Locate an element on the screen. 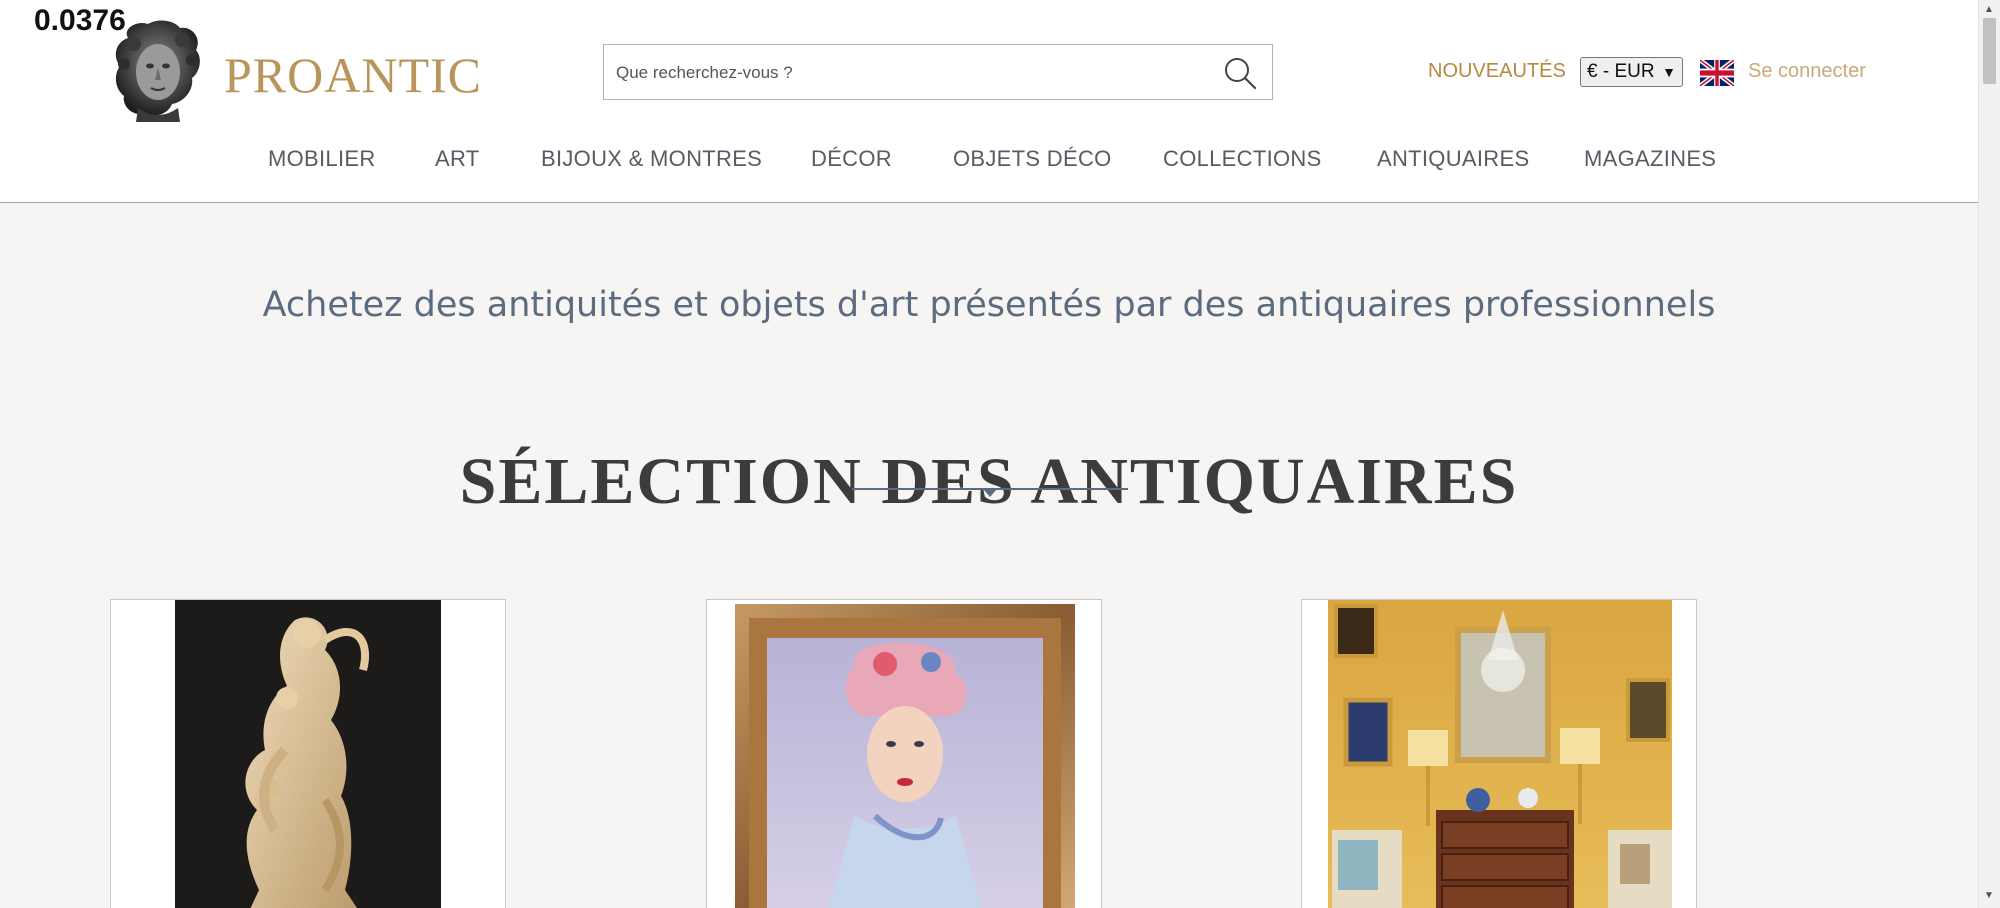 This screenshot has height=908, width=2000. nav-item-antiquaires: ANTIQUAIRES is located at coordinates (1453, 159).